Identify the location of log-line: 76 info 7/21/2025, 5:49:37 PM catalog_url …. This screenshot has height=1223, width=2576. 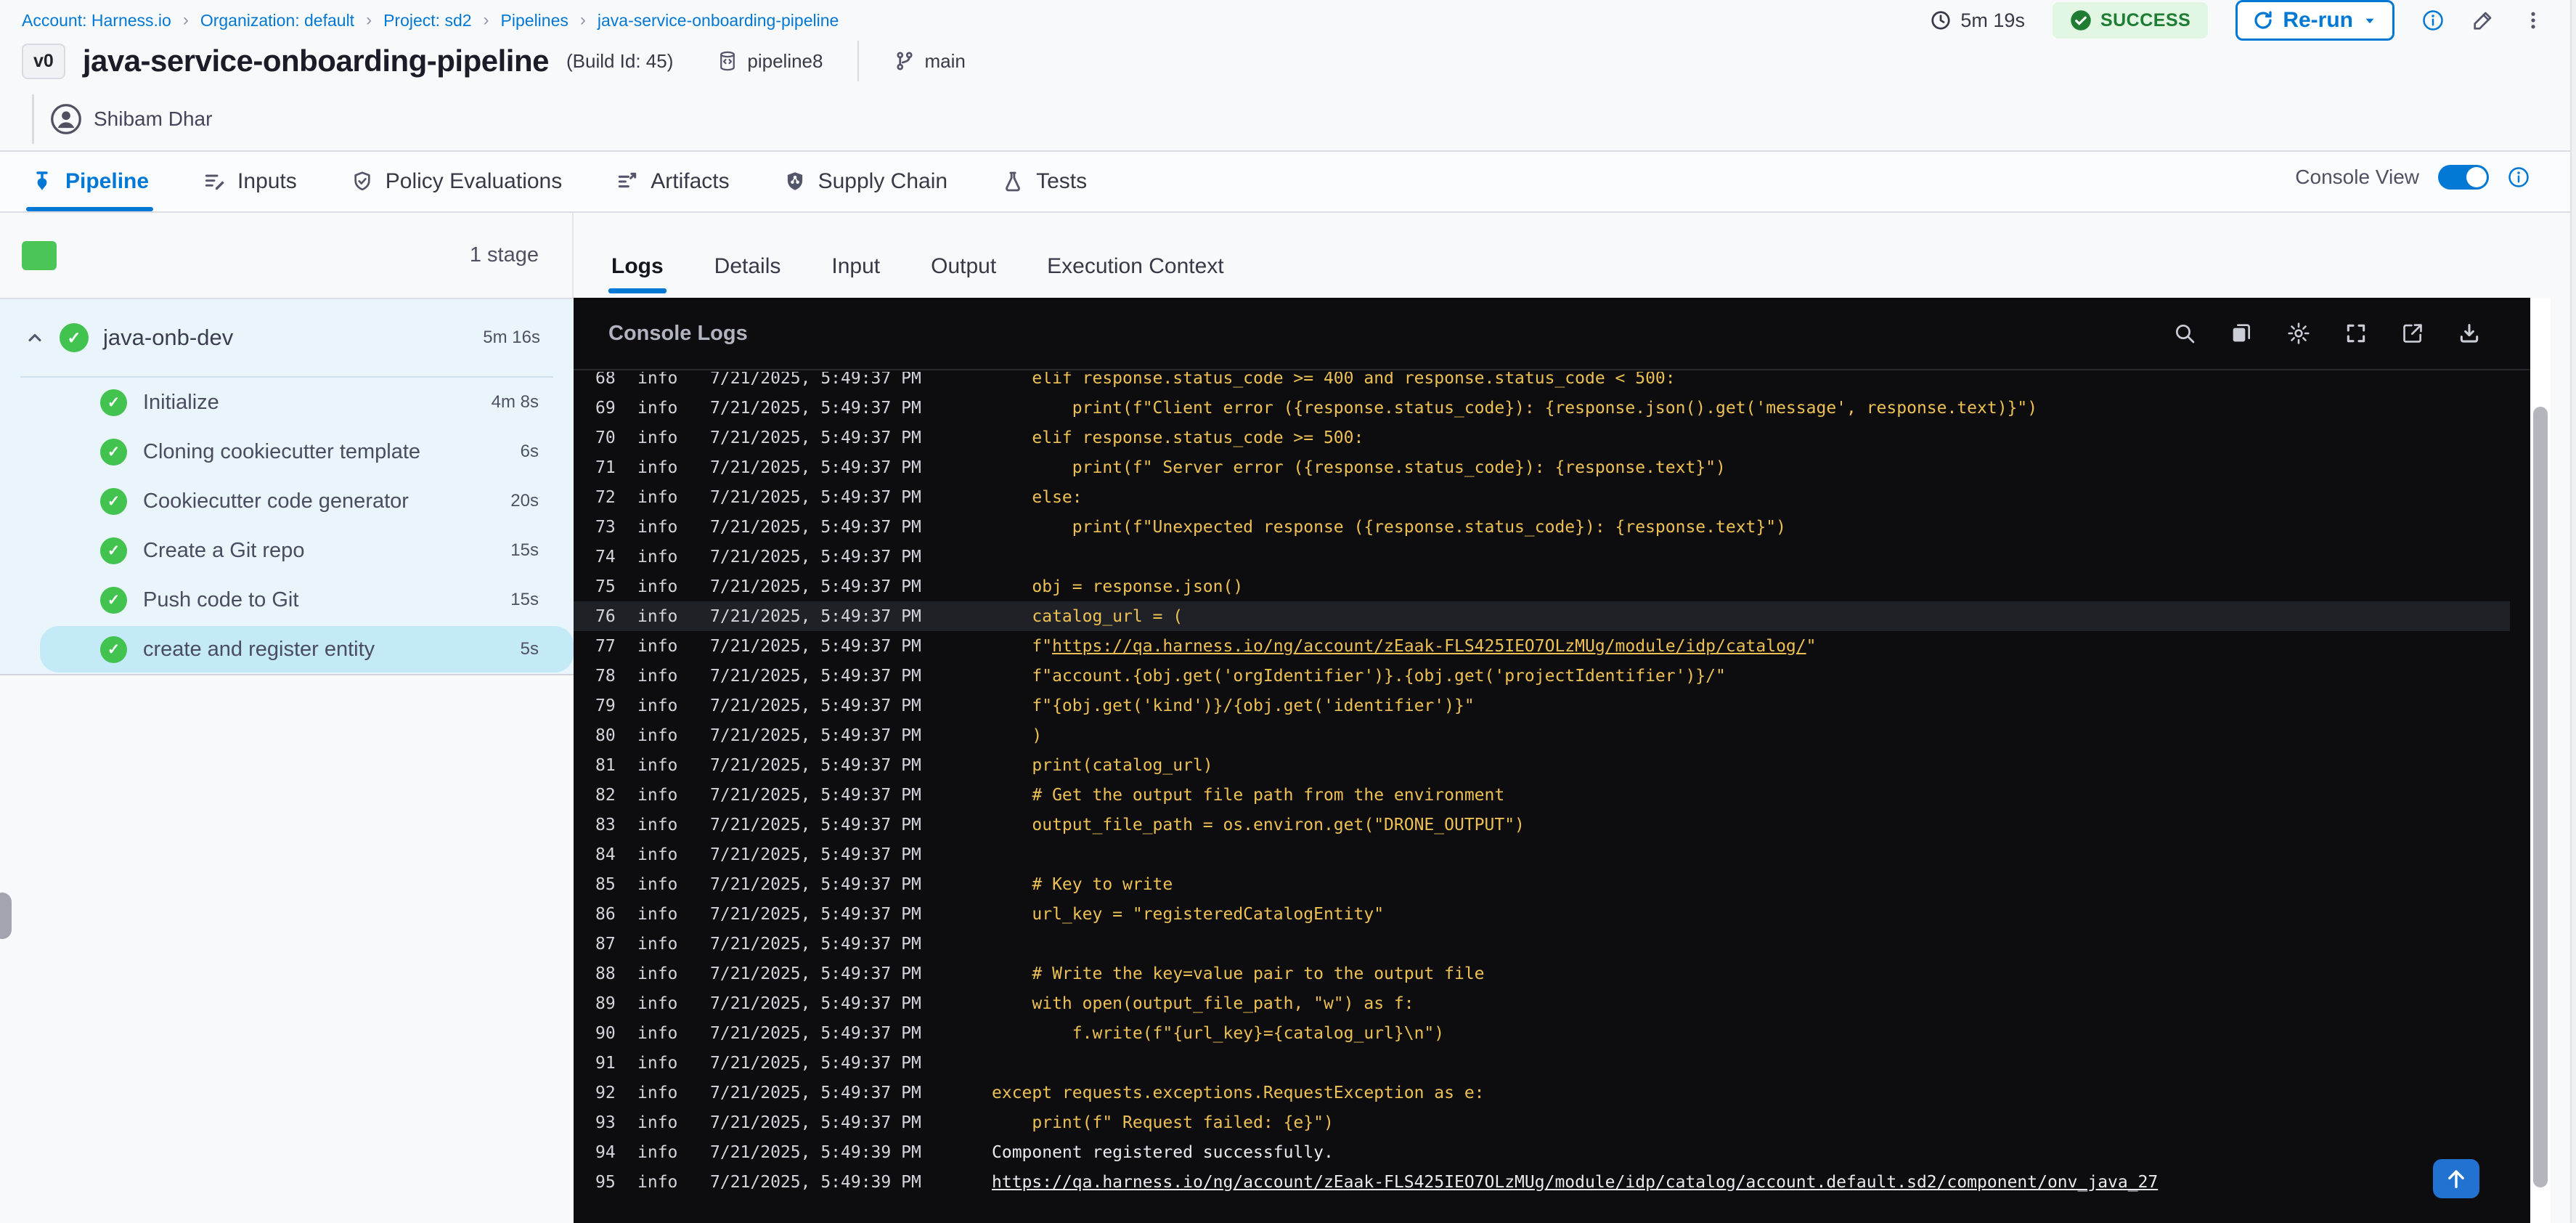
(1542, 616).